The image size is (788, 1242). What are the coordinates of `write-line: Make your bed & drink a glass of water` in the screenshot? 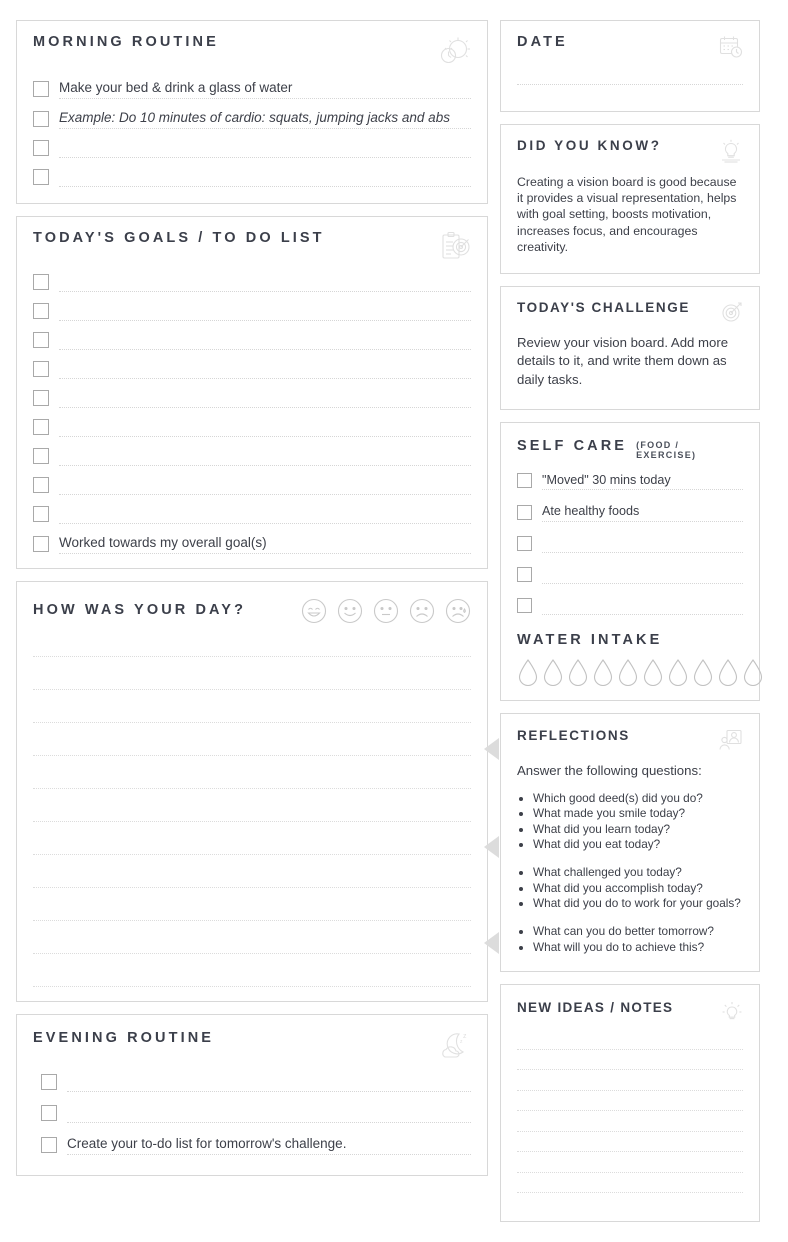 It's located at (265, 89).